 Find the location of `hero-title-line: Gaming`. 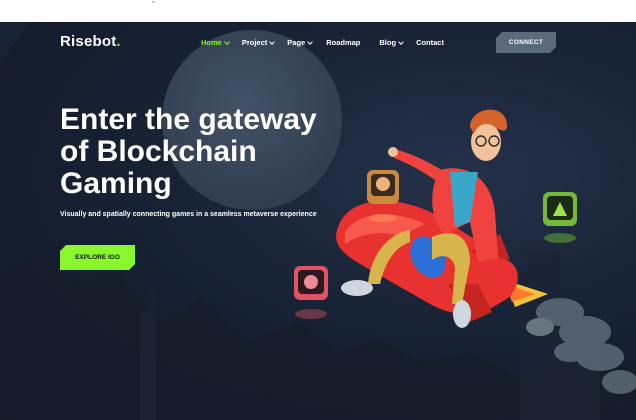

hero-title-line: Gaming is located at coordinates (116, 183).